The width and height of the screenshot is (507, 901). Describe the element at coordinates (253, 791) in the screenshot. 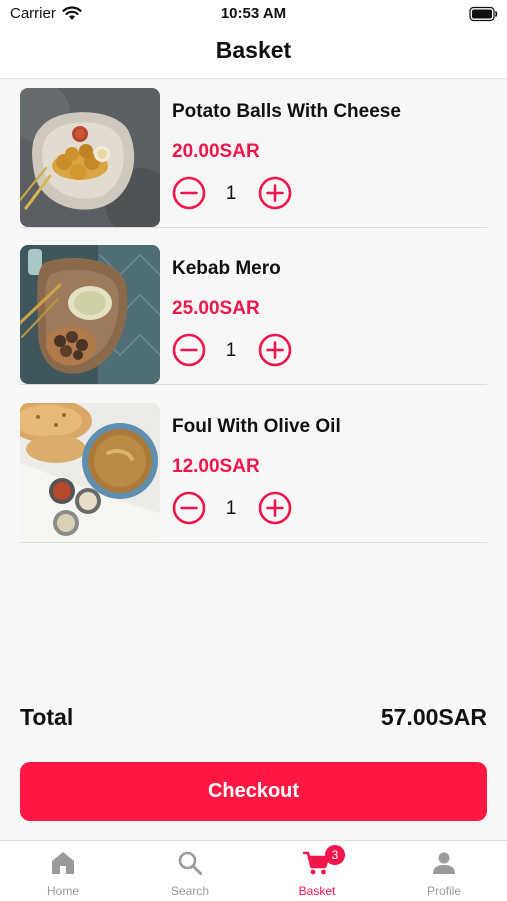

I see `checkout-button: Checkout` at that location.